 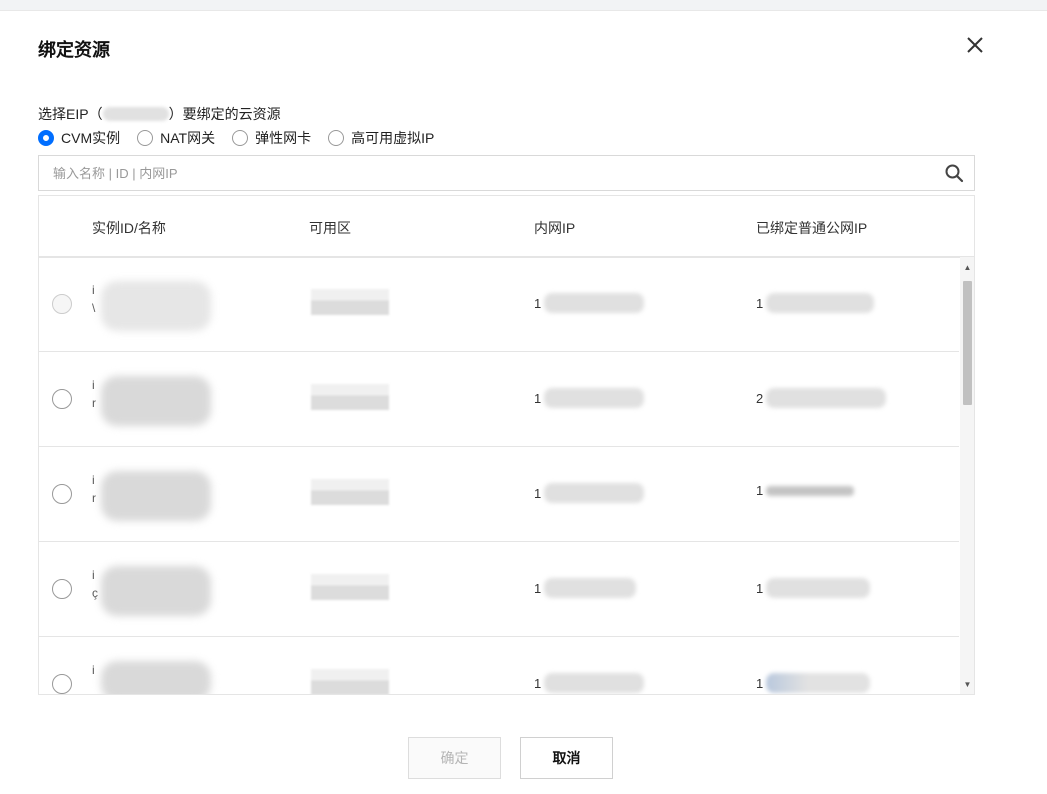 I want to click on caret-down-icon: ▼, so click(x=967, y=684).